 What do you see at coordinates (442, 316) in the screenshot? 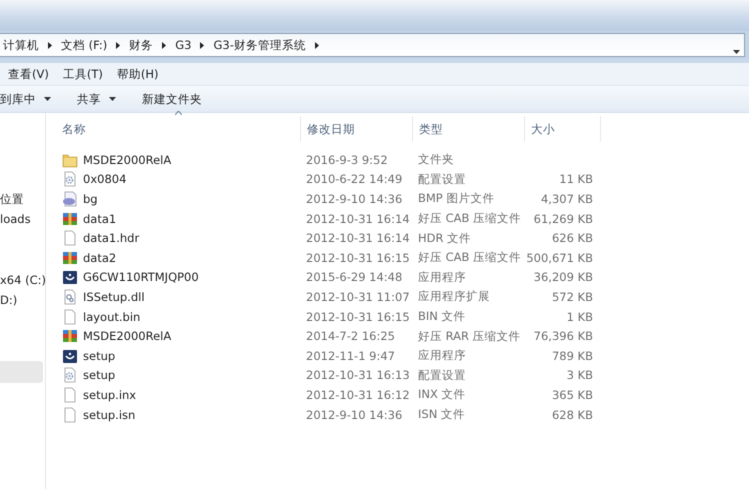
I see `file-type: BIN 文件` at bounding box center [442, 316].